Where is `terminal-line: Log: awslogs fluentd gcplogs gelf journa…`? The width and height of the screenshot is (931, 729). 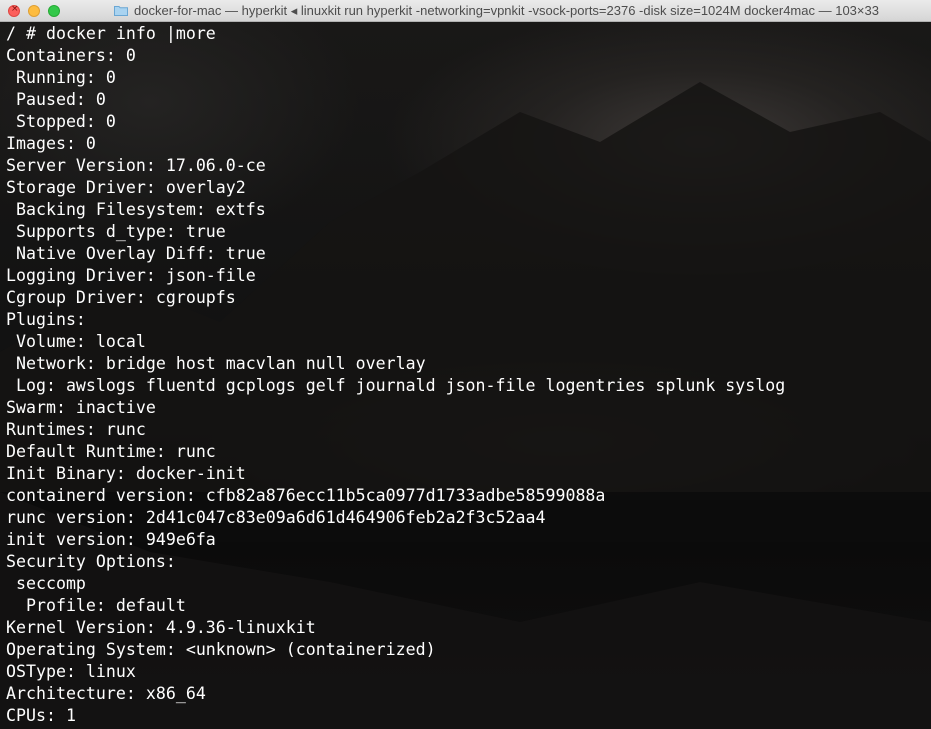 terminal-line: Log: awslogs fluentd gcplogs gelf journa… is located at coordinates (396, 385).